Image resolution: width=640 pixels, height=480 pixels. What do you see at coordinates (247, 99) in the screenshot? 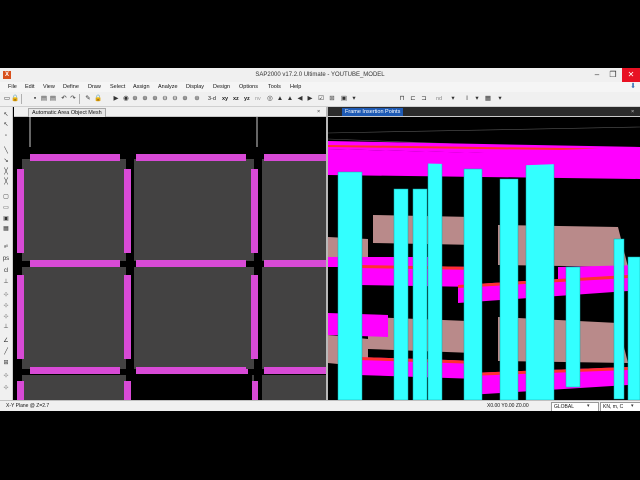
I see `view-yz-button: yz` at bounding box center [247, 99].